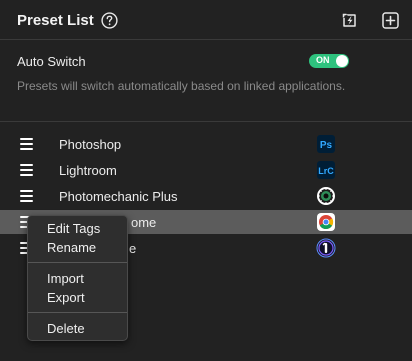 The image size is (412, 361). I want to click on chrome-icon, so click(326, 222).